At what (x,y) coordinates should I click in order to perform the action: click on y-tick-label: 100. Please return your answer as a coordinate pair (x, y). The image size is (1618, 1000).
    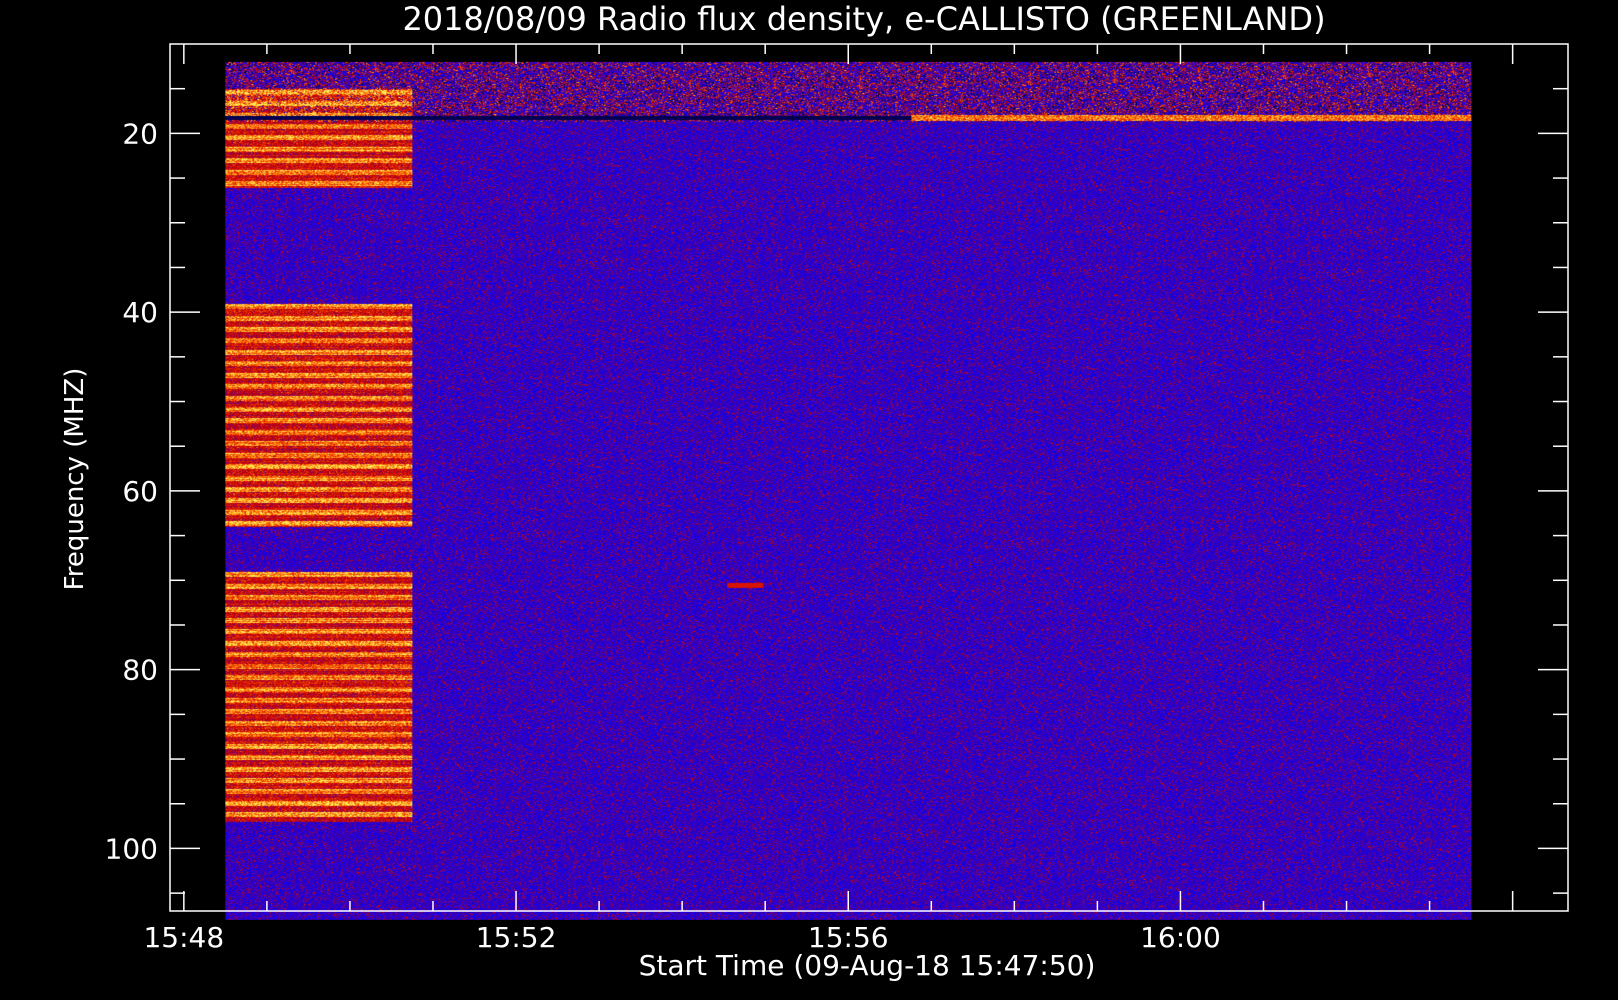
    Looking at the image, I should click on (131, 848).